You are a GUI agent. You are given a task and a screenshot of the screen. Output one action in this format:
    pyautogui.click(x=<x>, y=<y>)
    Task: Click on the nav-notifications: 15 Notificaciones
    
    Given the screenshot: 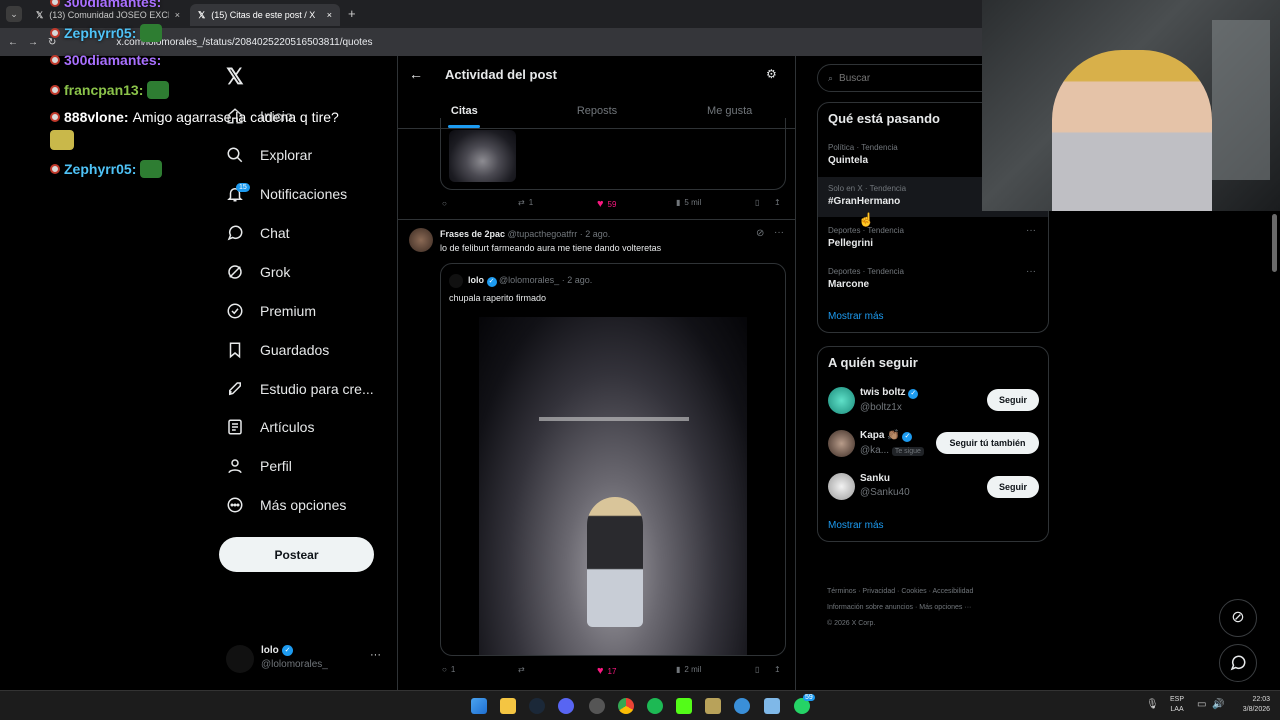 What is the action you would take?
    pyautogui.click(x=286, y=194)
    